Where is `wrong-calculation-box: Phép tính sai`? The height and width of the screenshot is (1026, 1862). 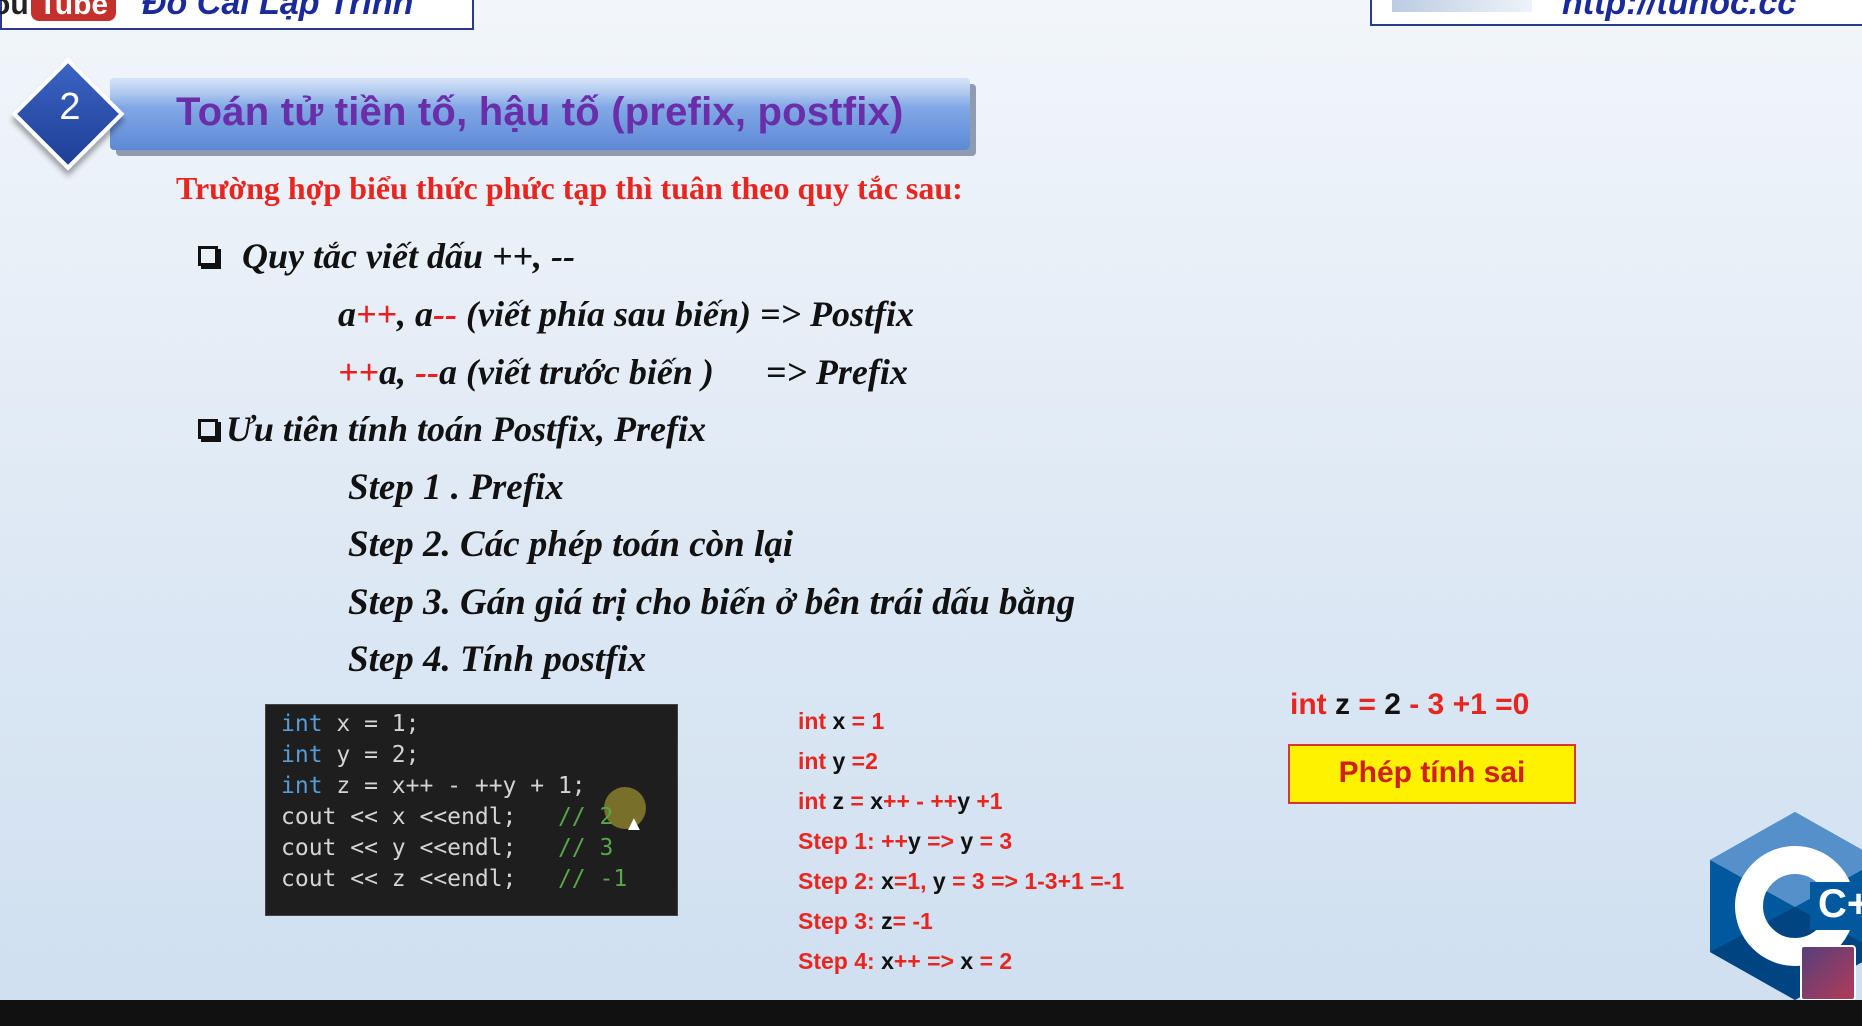
wrong-calculation-box: Phép tính sai is located at coordinates (1432, 774).